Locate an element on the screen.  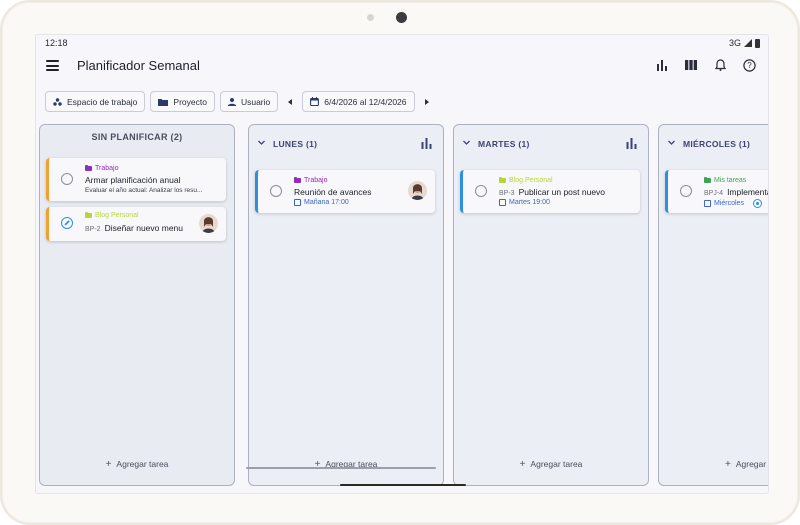
previous-week-button is located at coordinates (290, 101).